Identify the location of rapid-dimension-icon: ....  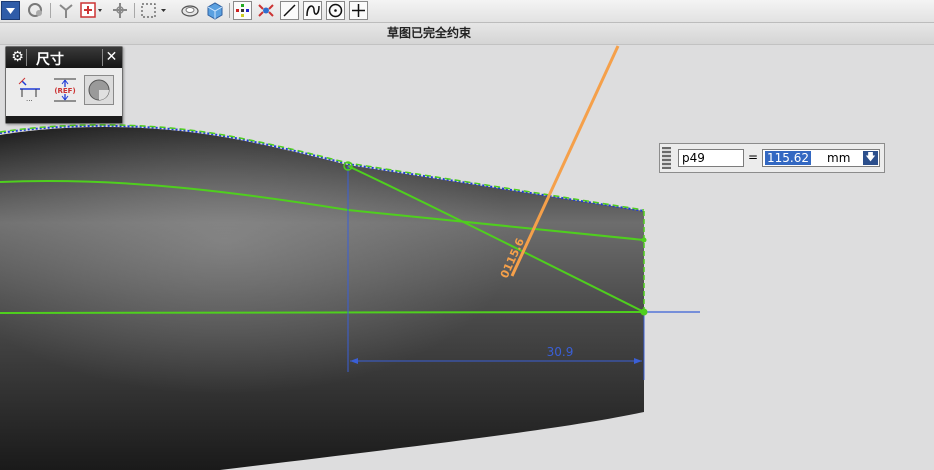
(31, 90).